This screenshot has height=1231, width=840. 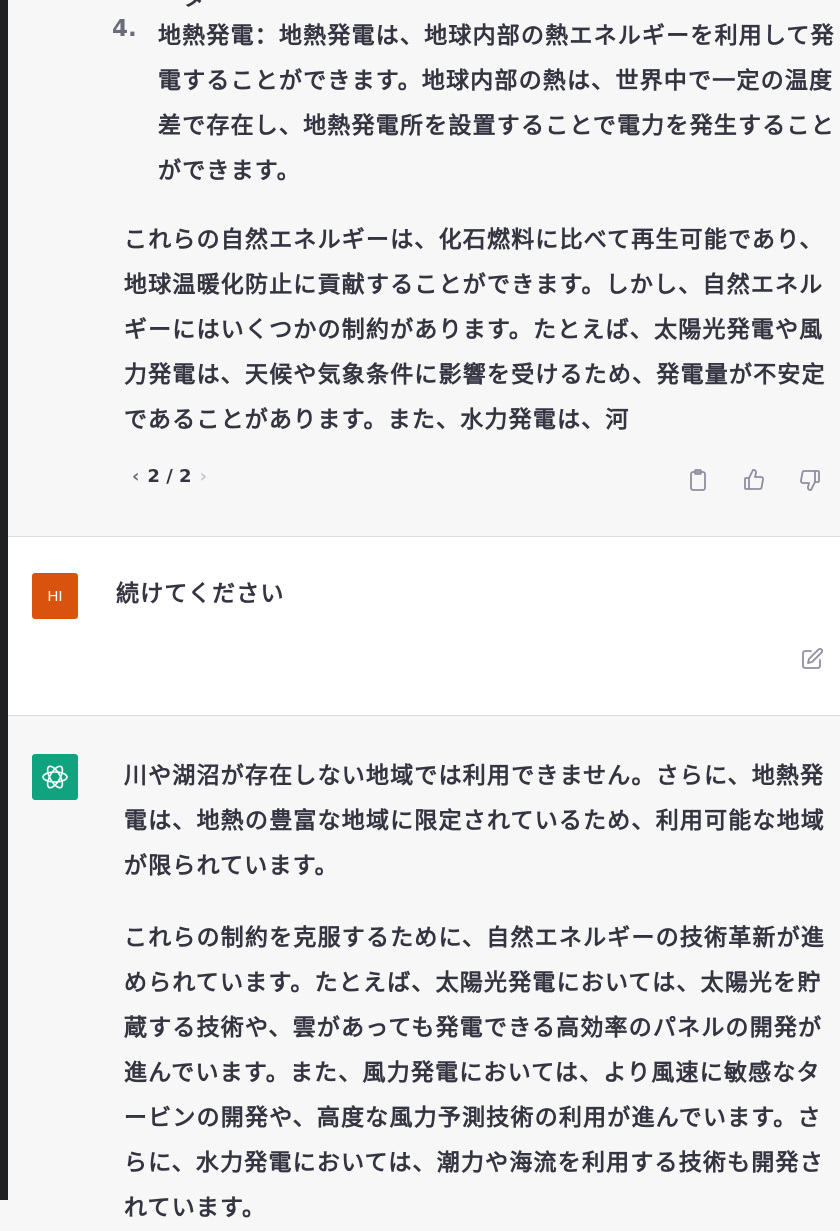 What do you see at coordinates (203, 476) in the screenshot?
I see `pager-next-button: ›` at bounding box center [203, 476].